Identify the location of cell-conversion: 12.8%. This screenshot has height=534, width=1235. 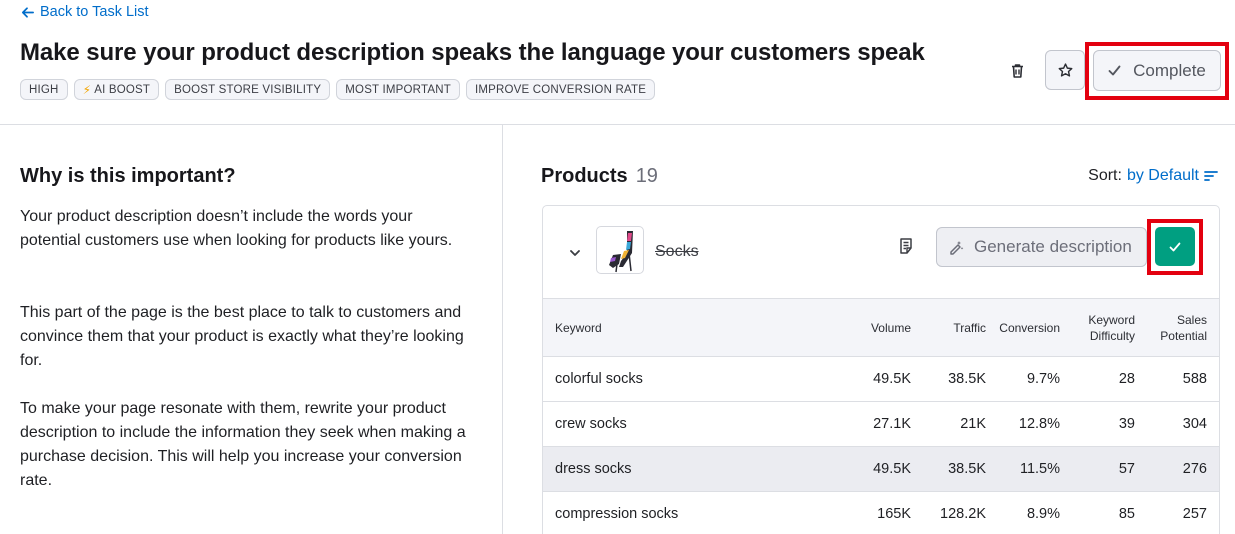
(1023, 424).